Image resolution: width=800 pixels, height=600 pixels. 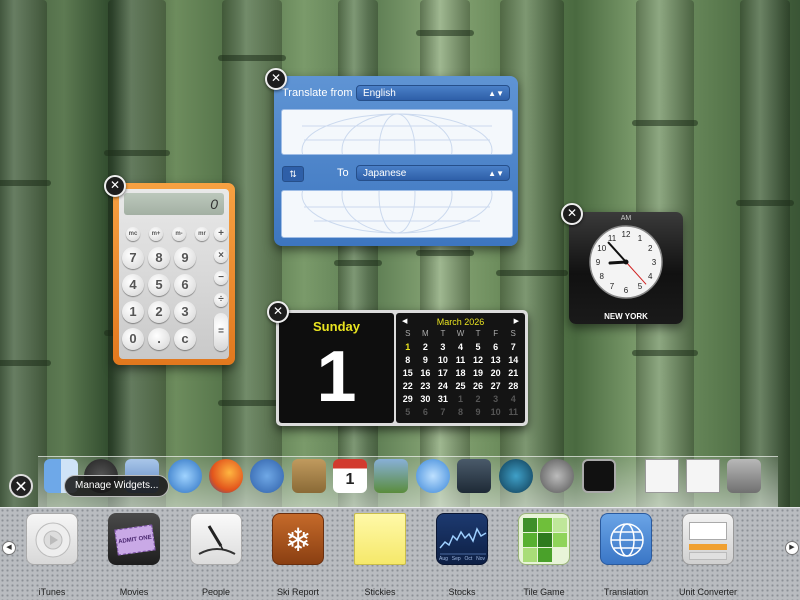 I want to click on day-panel: Sunday 1, so click(x=336, y=368).